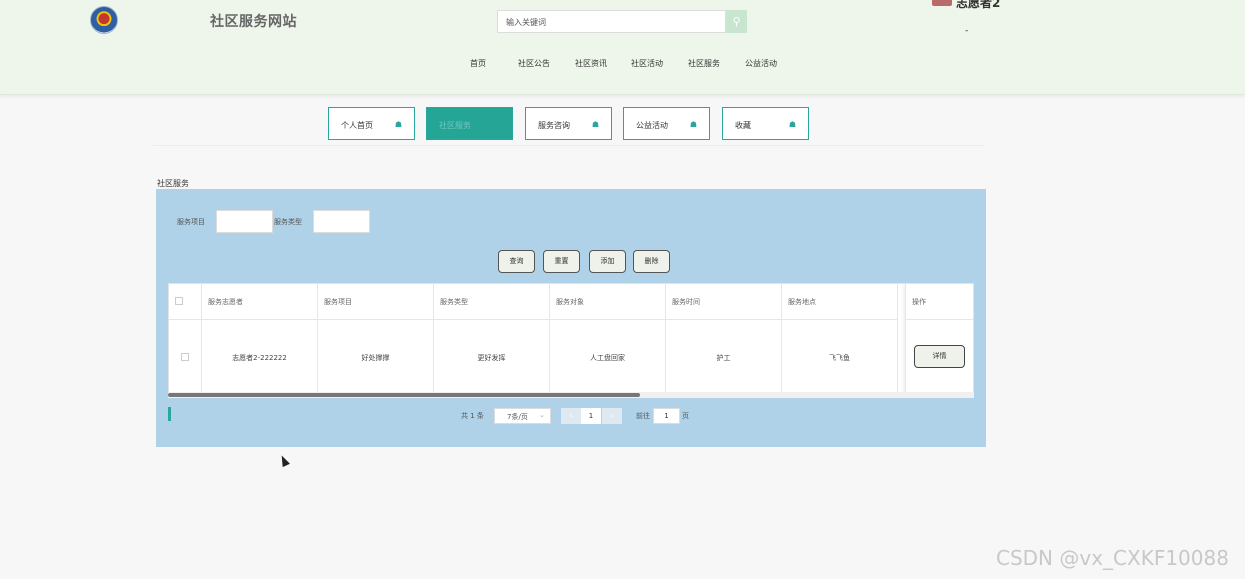 The image size is (1245, 579). Describe the element at coordinates (685, 416) in the screenshot. I see `goto-suffix: 页` at that location.